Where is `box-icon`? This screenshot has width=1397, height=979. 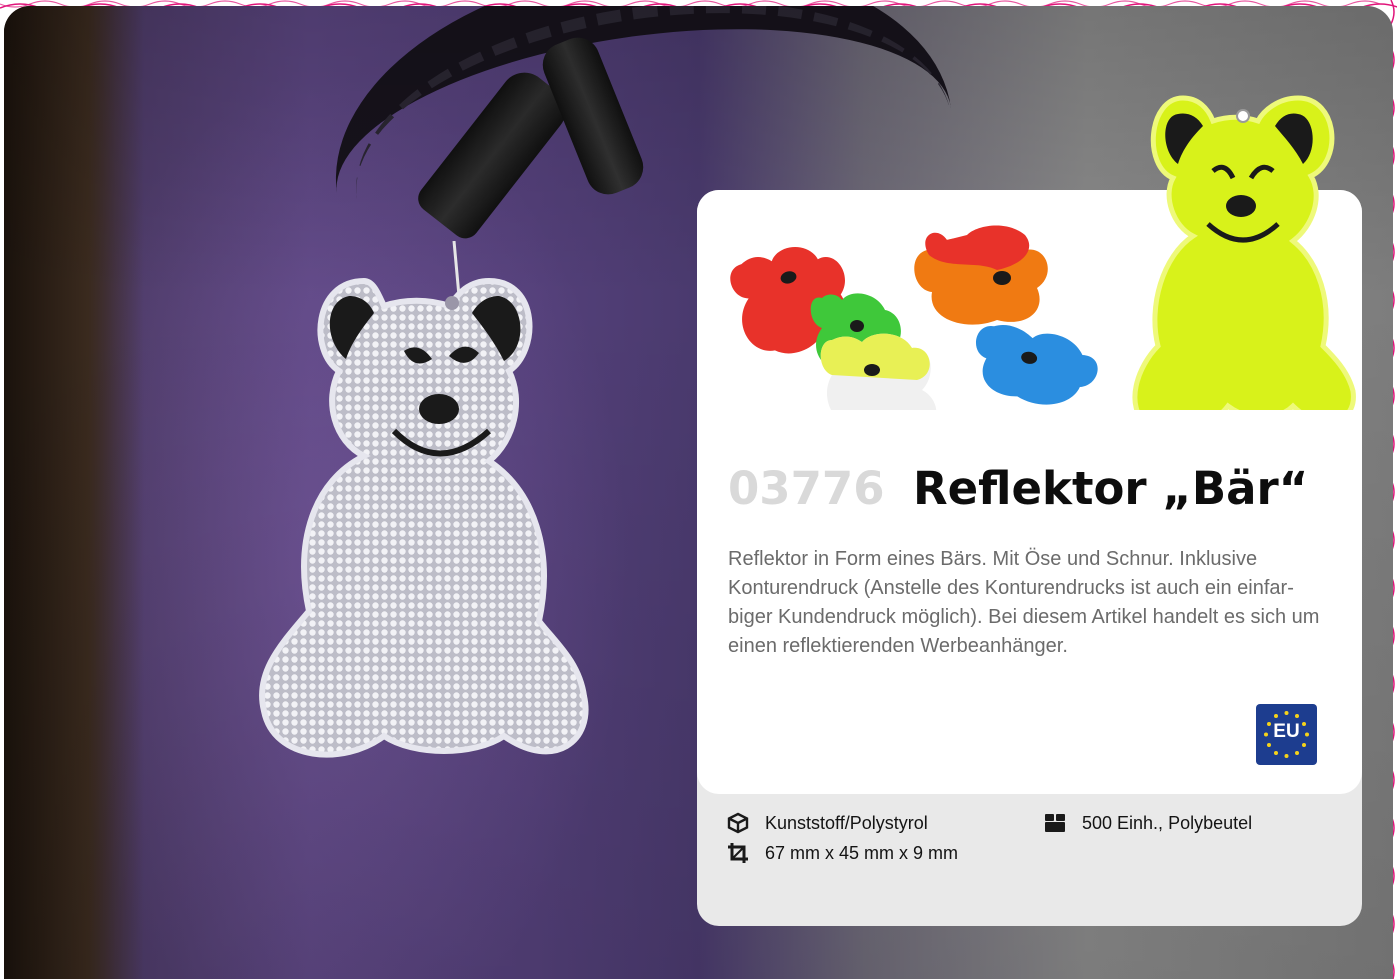 box-icon is located at coordinates (738, 823).